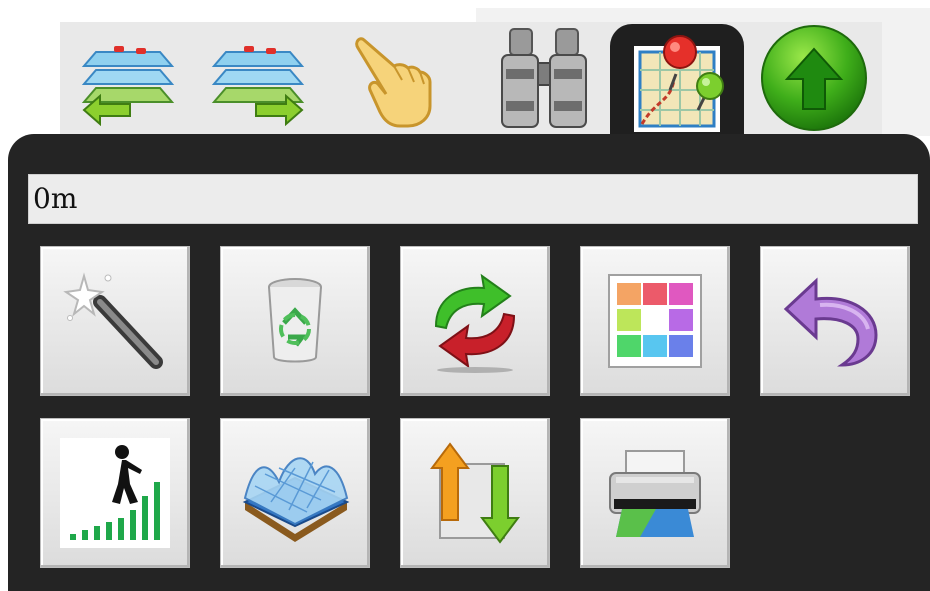  I want to click on tab-layer-back, so click(128, 78).